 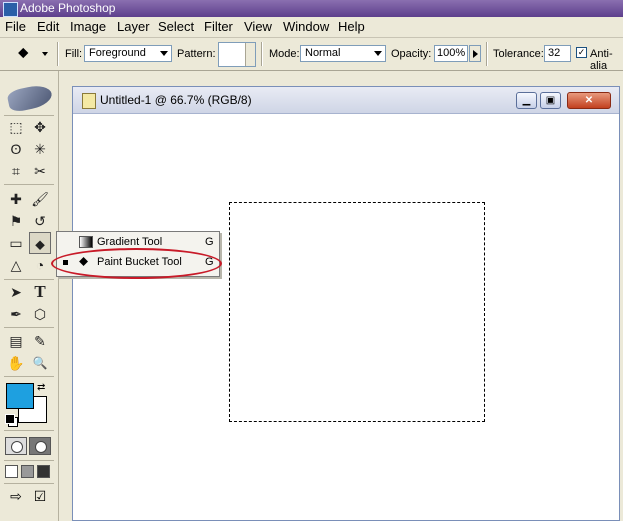 What do you see at coordinates (40, 221) in the screenshot?
I see `history-brush-tool-icon: ↺` at bounding box center [40, 221].